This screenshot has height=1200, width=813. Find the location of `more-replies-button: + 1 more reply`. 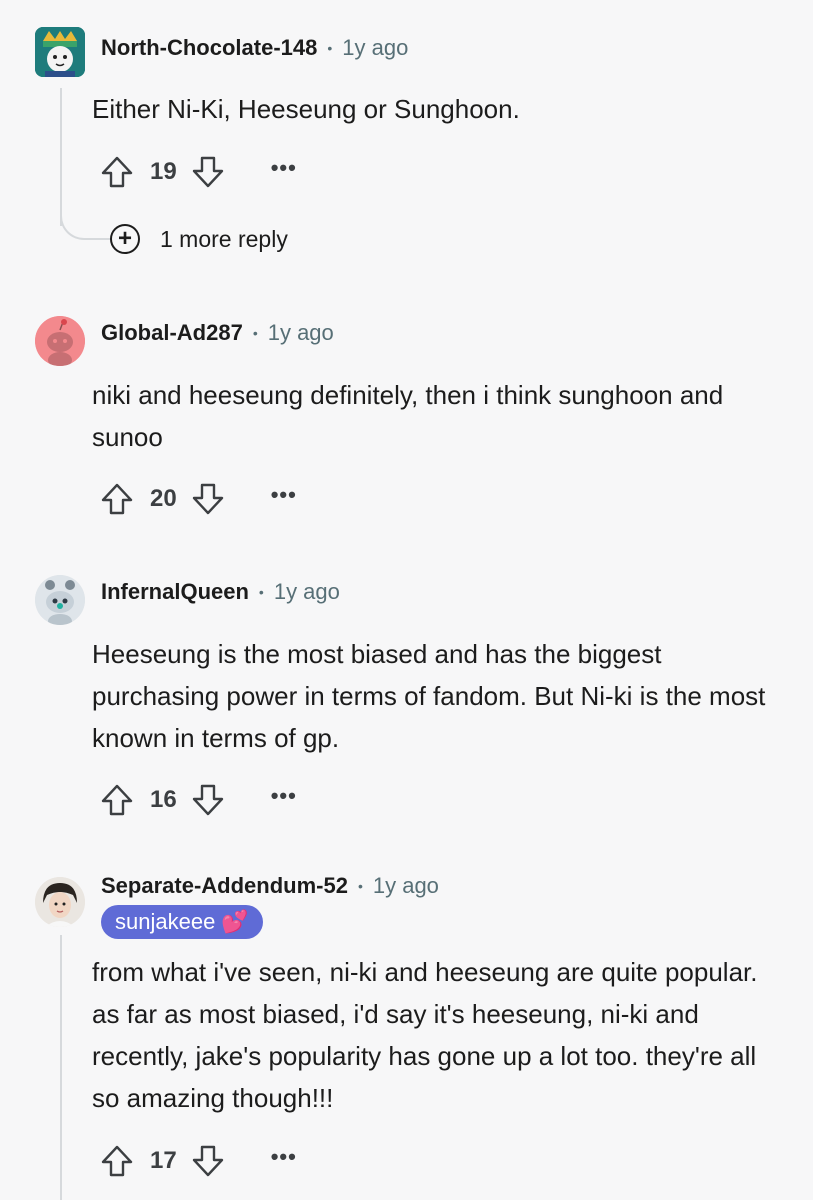

more-replies-button: + 1 more reply is located at coordinates (199, 239).